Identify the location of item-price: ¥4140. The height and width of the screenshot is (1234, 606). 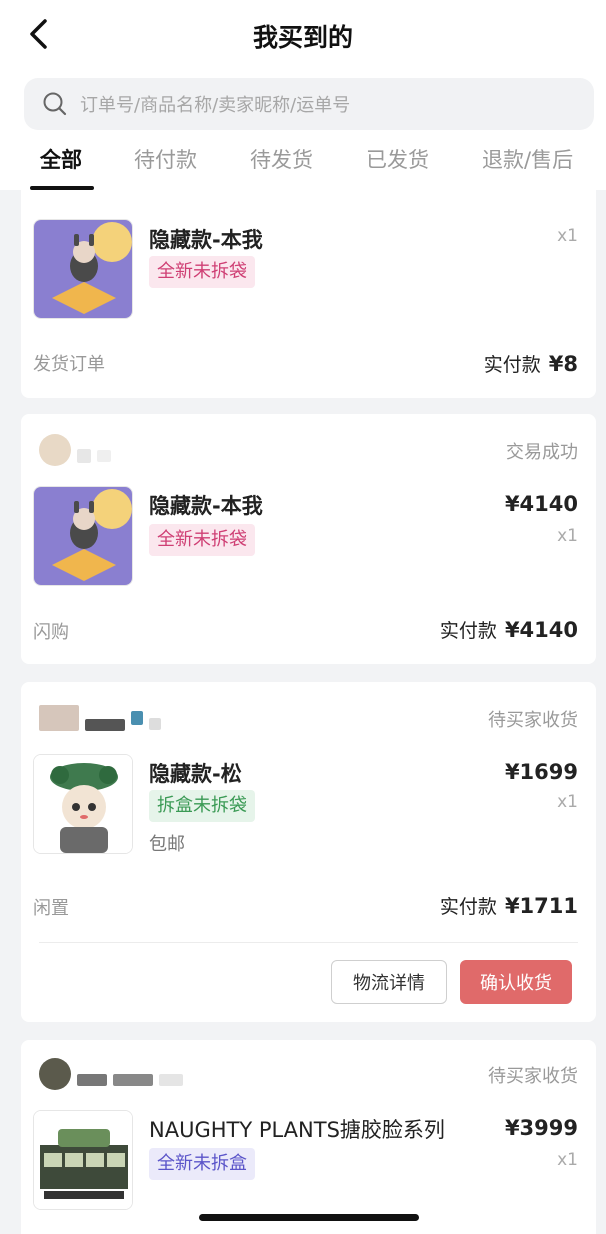
(541, 504).